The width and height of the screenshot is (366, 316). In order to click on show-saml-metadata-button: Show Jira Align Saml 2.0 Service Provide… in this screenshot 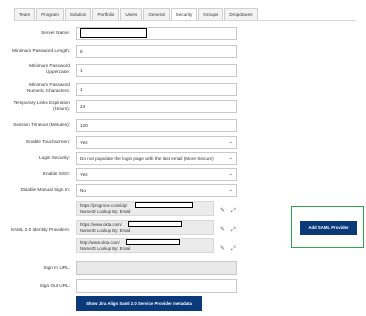, I will do `click(139, 303)`.